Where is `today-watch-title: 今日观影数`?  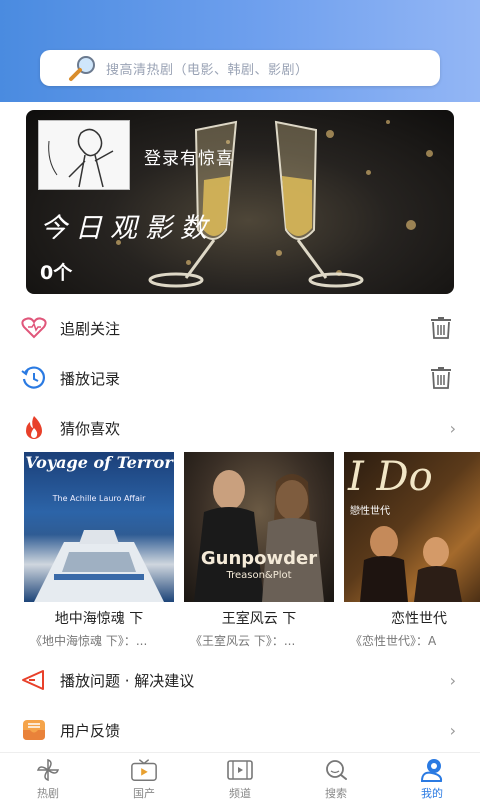 today-watch-title: 今日观影数 is located at coordinates (127, 228).